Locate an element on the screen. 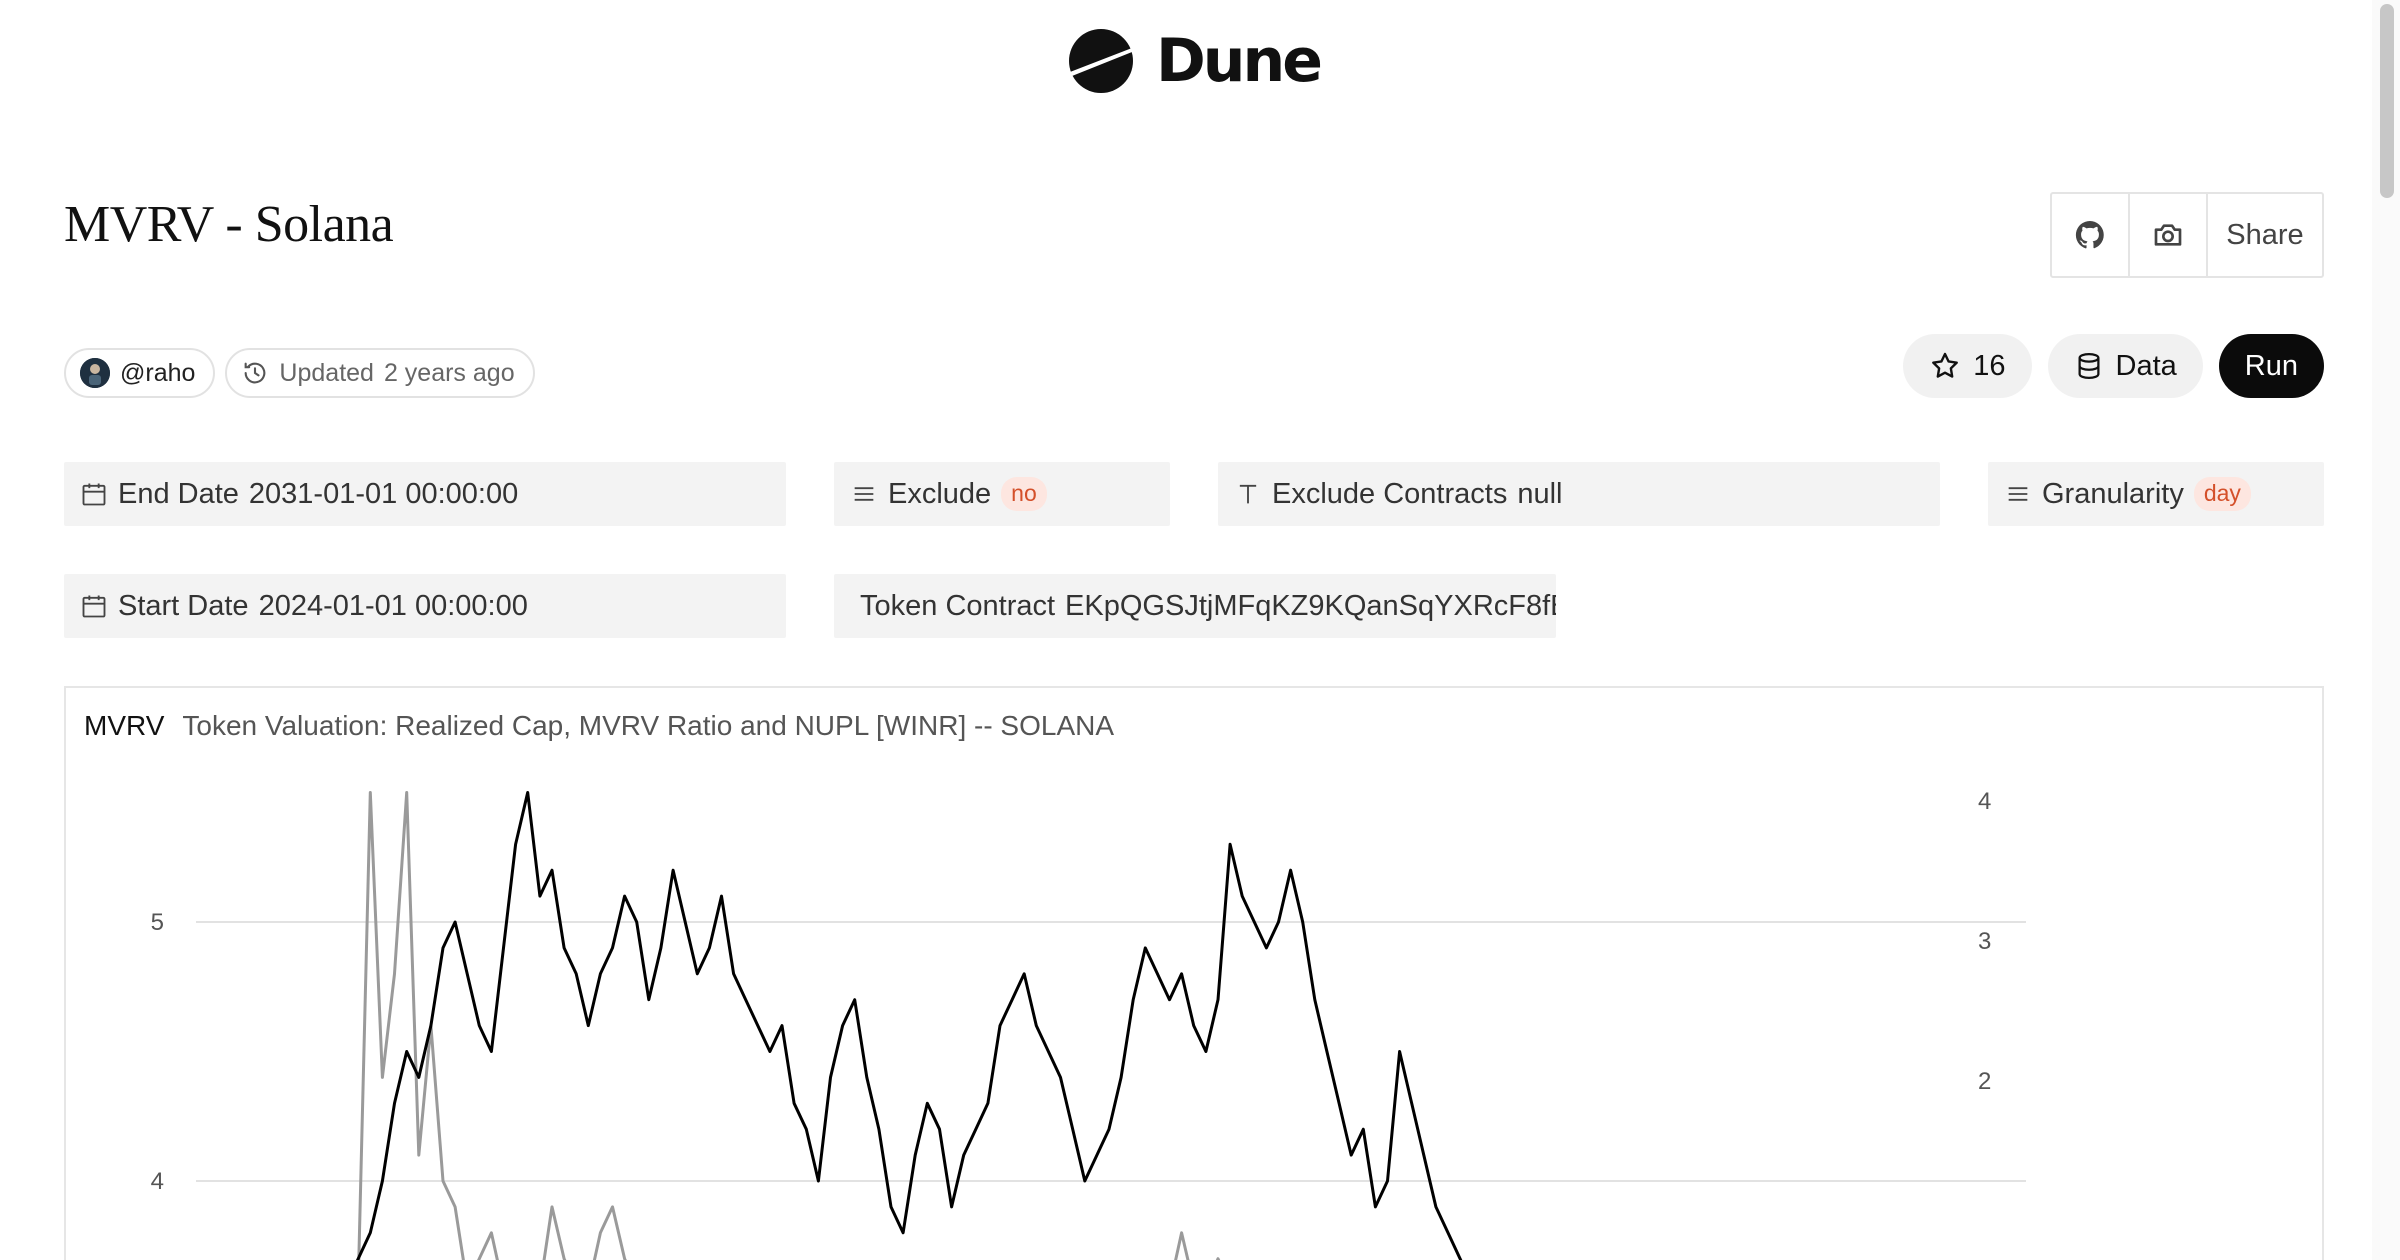  param-label: Token Contract is located at coordinates (958, 605).